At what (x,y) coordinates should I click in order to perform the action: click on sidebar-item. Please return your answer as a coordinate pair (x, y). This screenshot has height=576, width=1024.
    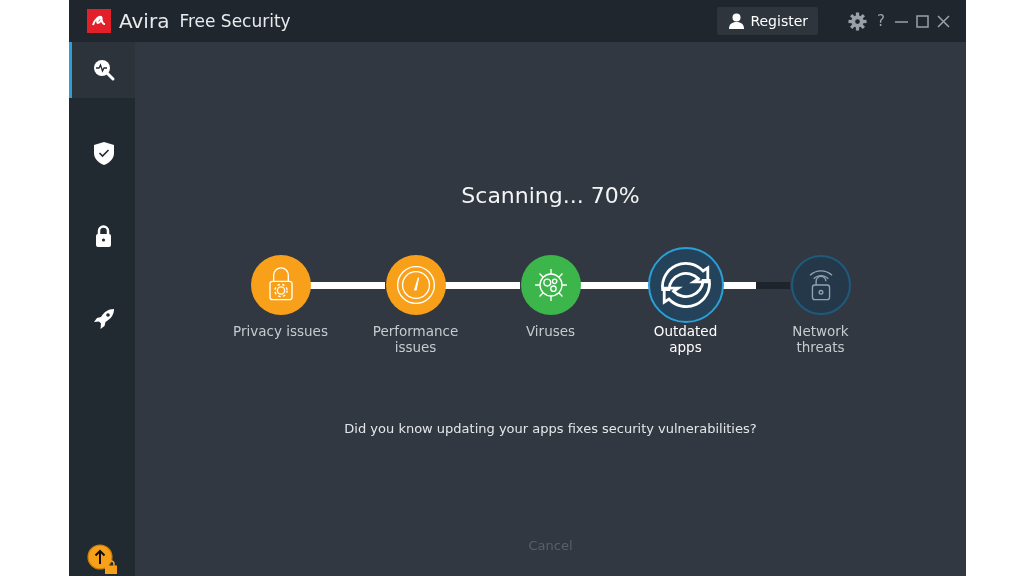
    Looking at the image, I should click on (102, 70).